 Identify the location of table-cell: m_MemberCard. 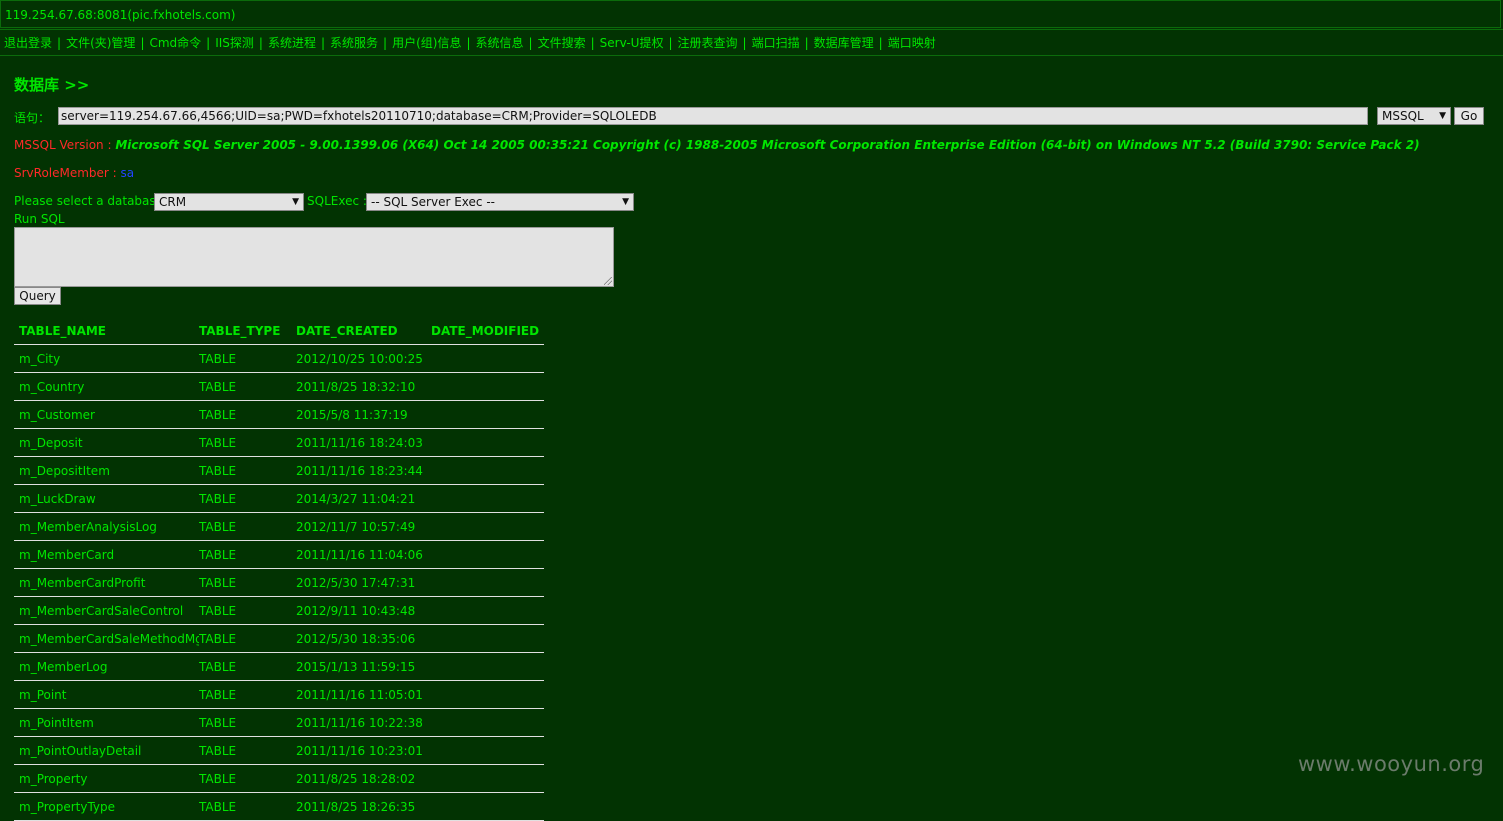
(67, 554).